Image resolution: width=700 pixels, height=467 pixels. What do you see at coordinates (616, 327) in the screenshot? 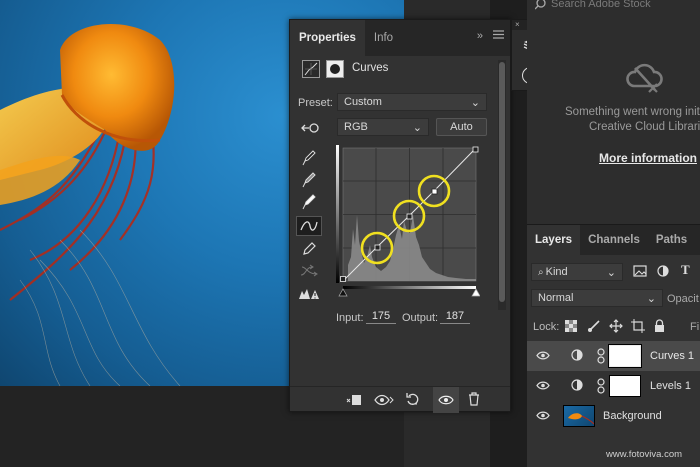
I see `lock-position-icon` at bounding box center [616, 327].